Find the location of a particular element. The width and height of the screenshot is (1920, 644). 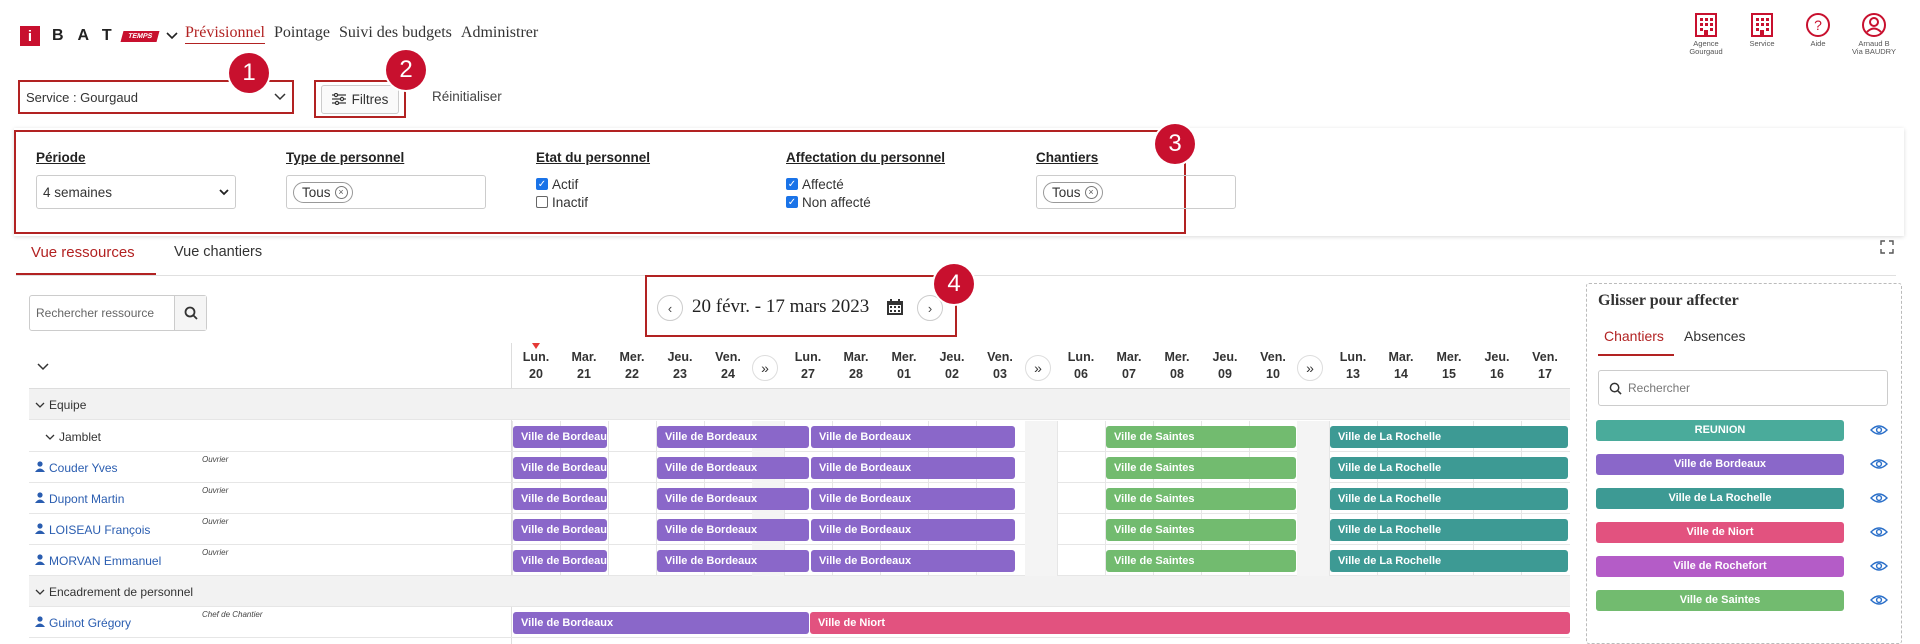

nav-pointage: Pointage is located at coordinates (302, 34).